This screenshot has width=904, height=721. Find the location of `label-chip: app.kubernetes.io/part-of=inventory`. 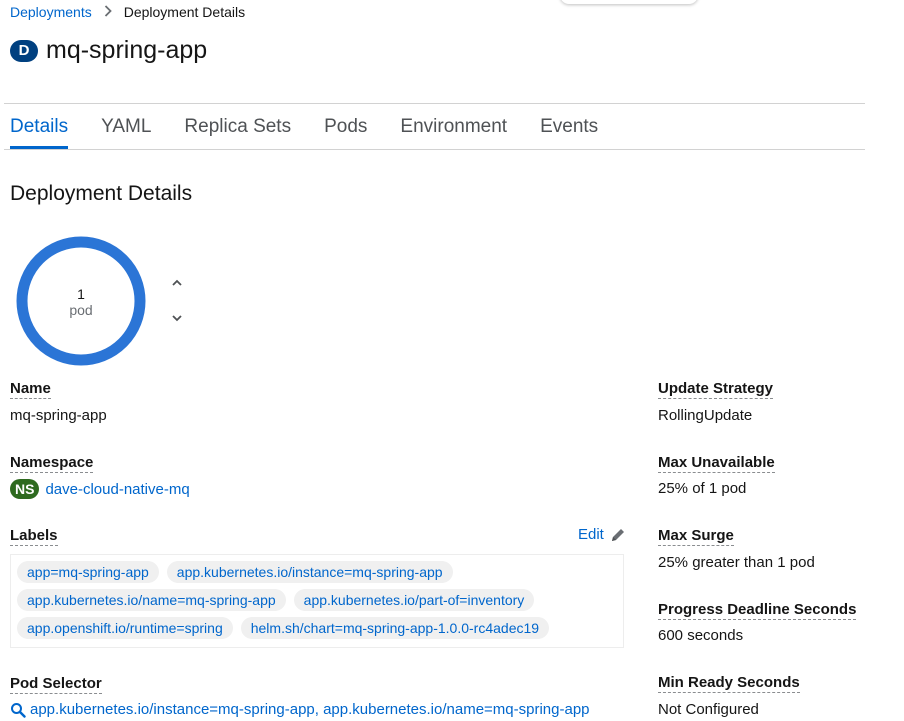

label-chip: app.kubernetes.io/part-of=inventory is located at coordinates (414, 600).